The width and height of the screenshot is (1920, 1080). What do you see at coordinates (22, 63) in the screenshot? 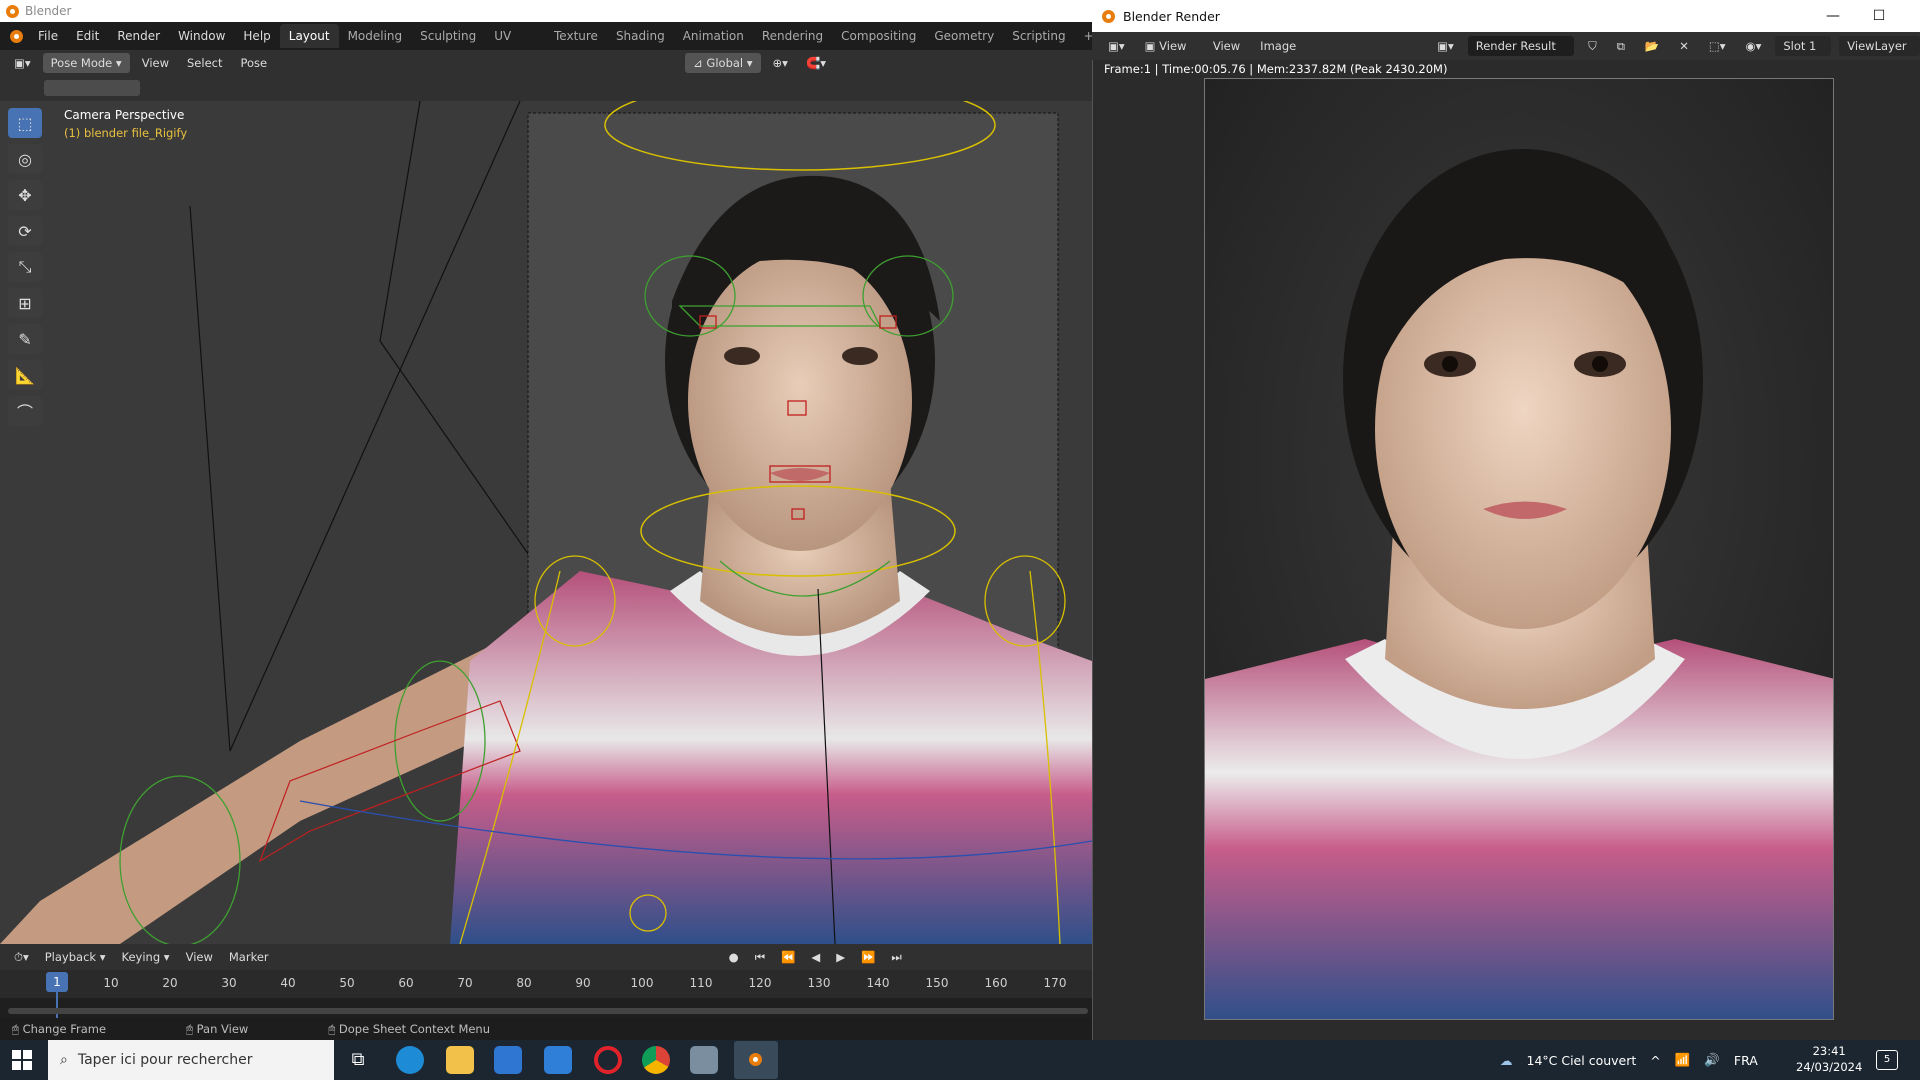
I see `editor-type-icon: ▣▾` at bounding box center [22, 63].